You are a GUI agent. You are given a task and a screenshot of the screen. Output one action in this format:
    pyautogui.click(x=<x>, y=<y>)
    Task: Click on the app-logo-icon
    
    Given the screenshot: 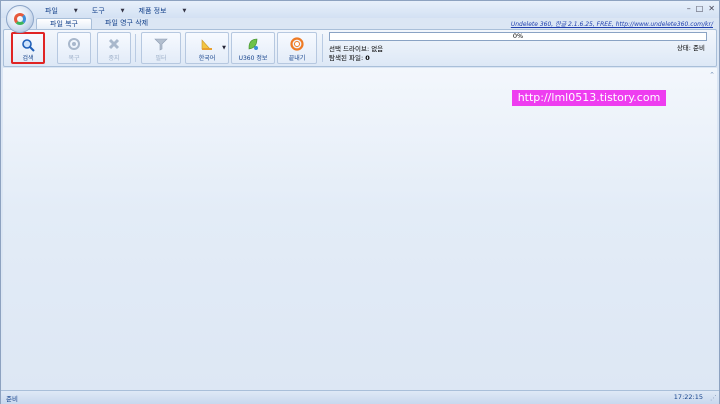 What is the action you would take?
    pyautogui.click(x=20, y=19)
    